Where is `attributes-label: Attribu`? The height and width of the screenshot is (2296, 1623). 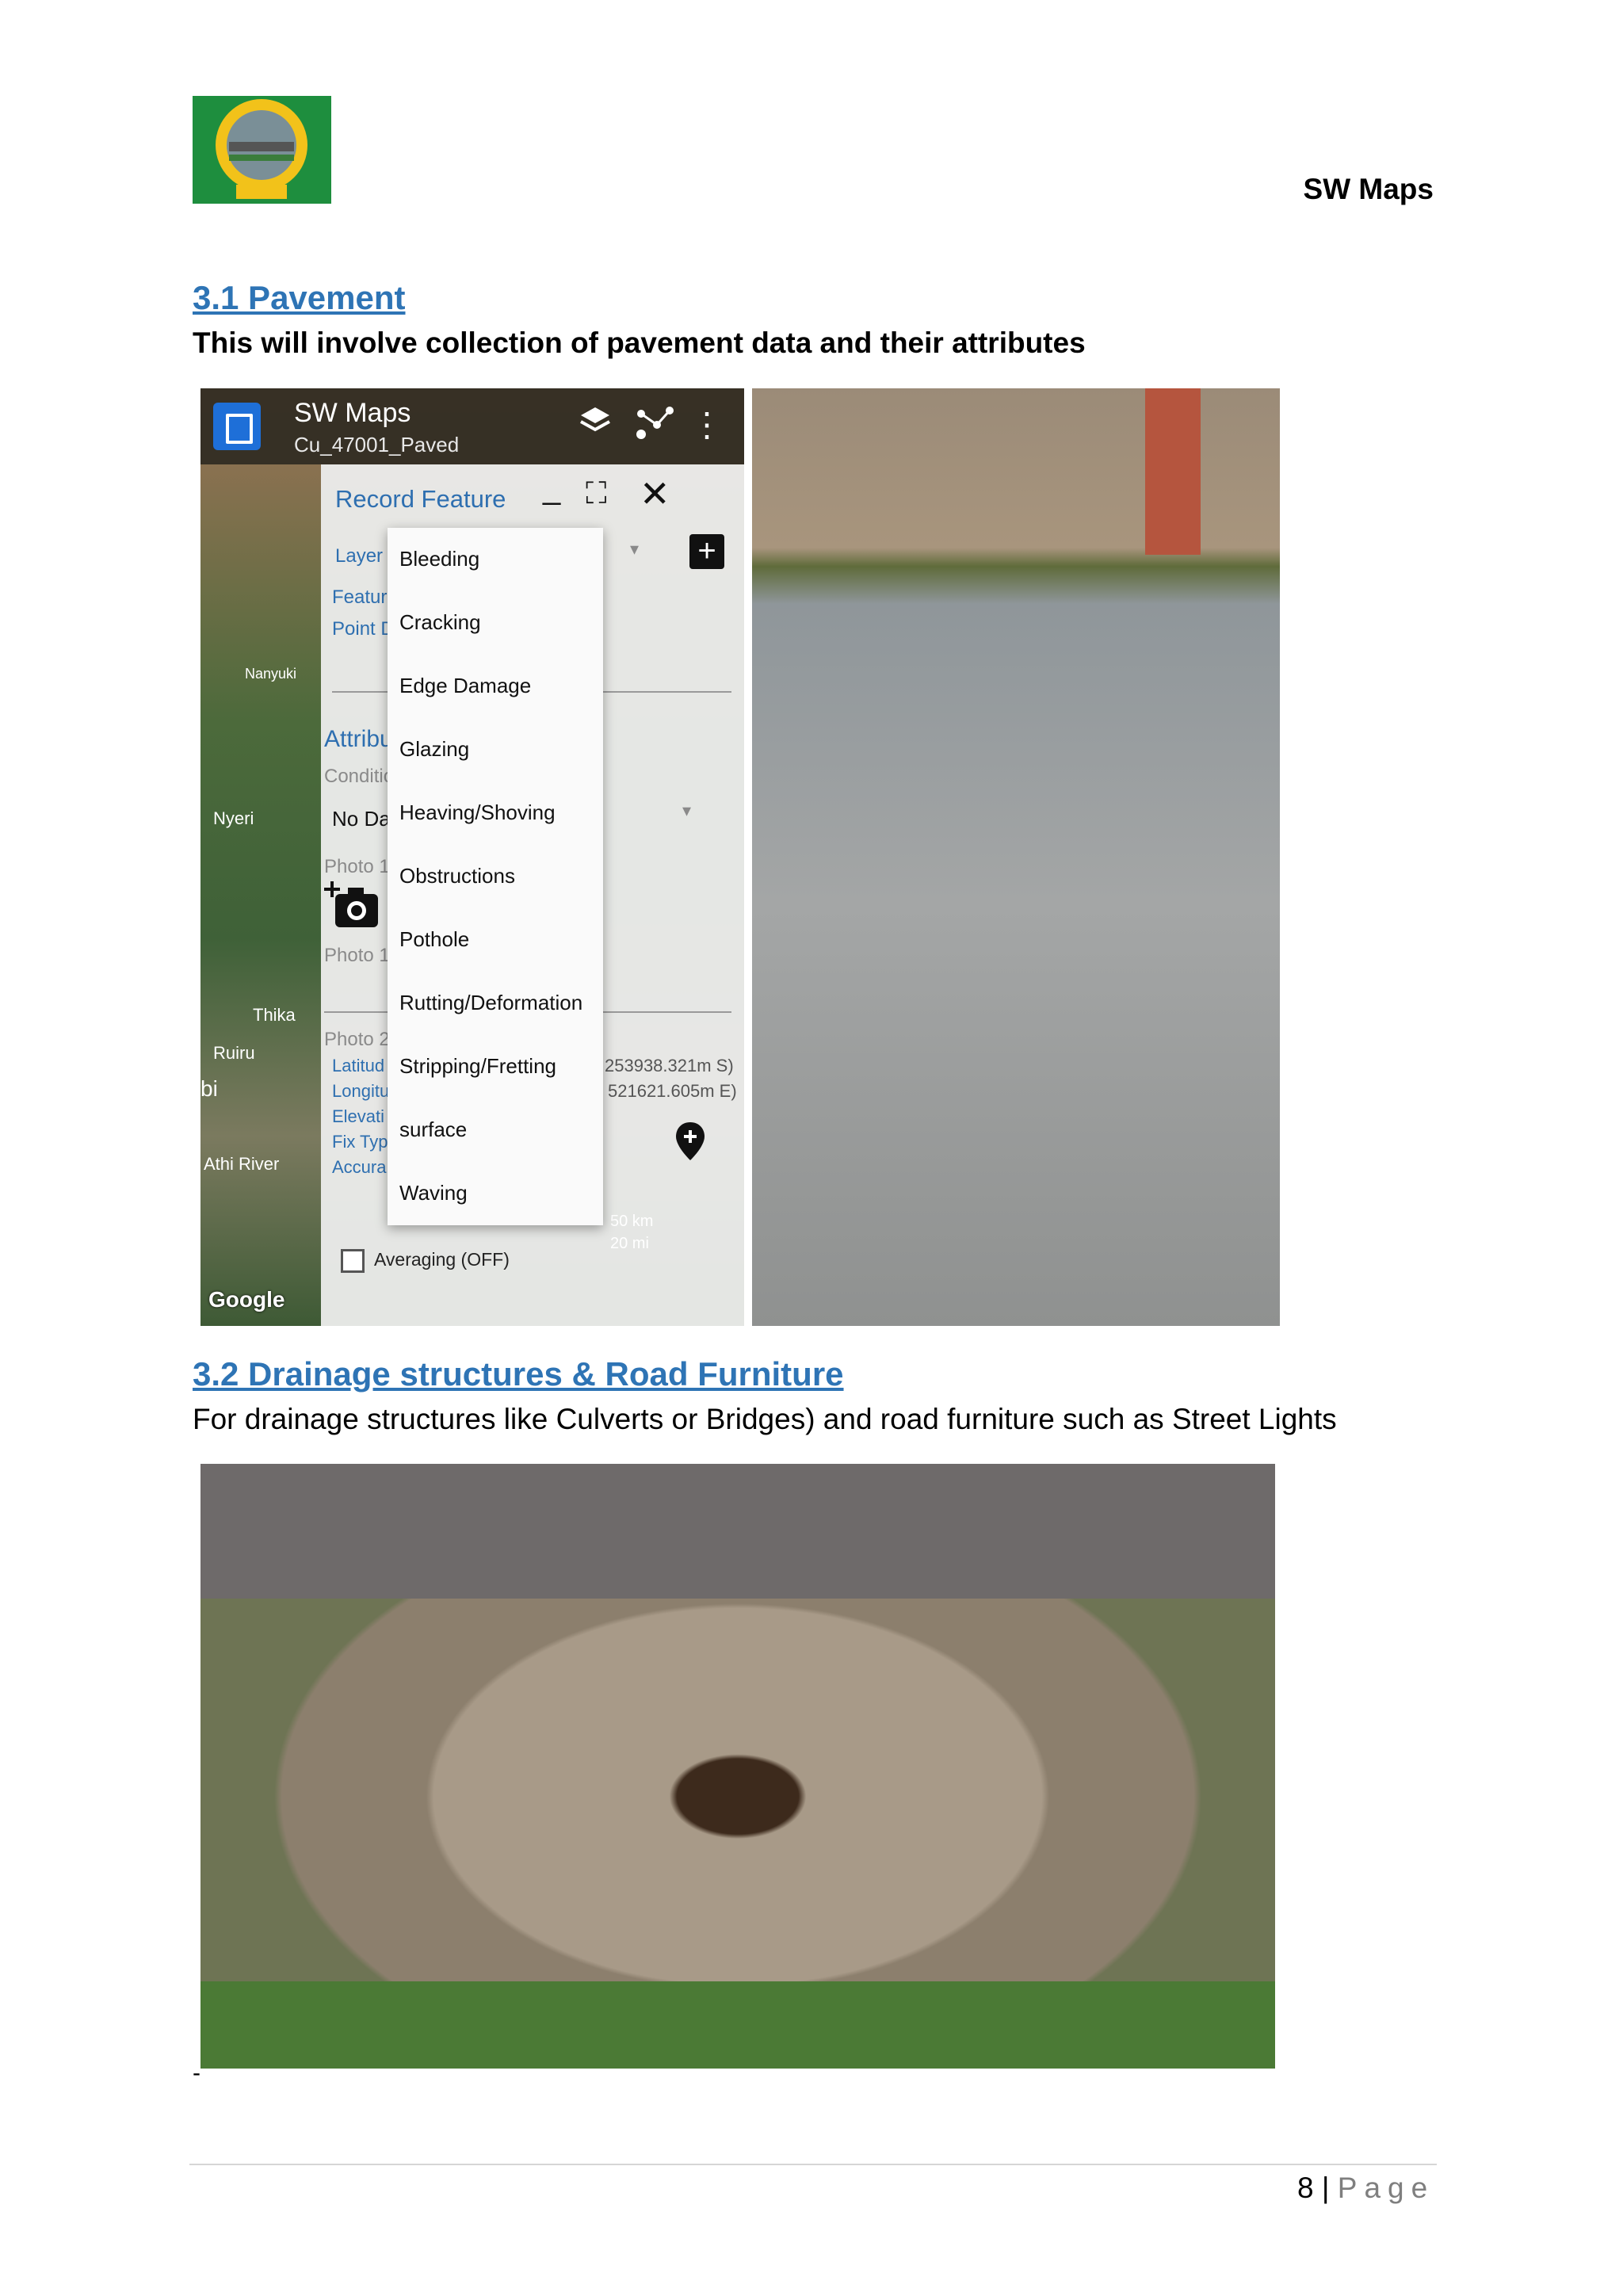
attributes-label: Attribu is located at coordinates (359, 739).